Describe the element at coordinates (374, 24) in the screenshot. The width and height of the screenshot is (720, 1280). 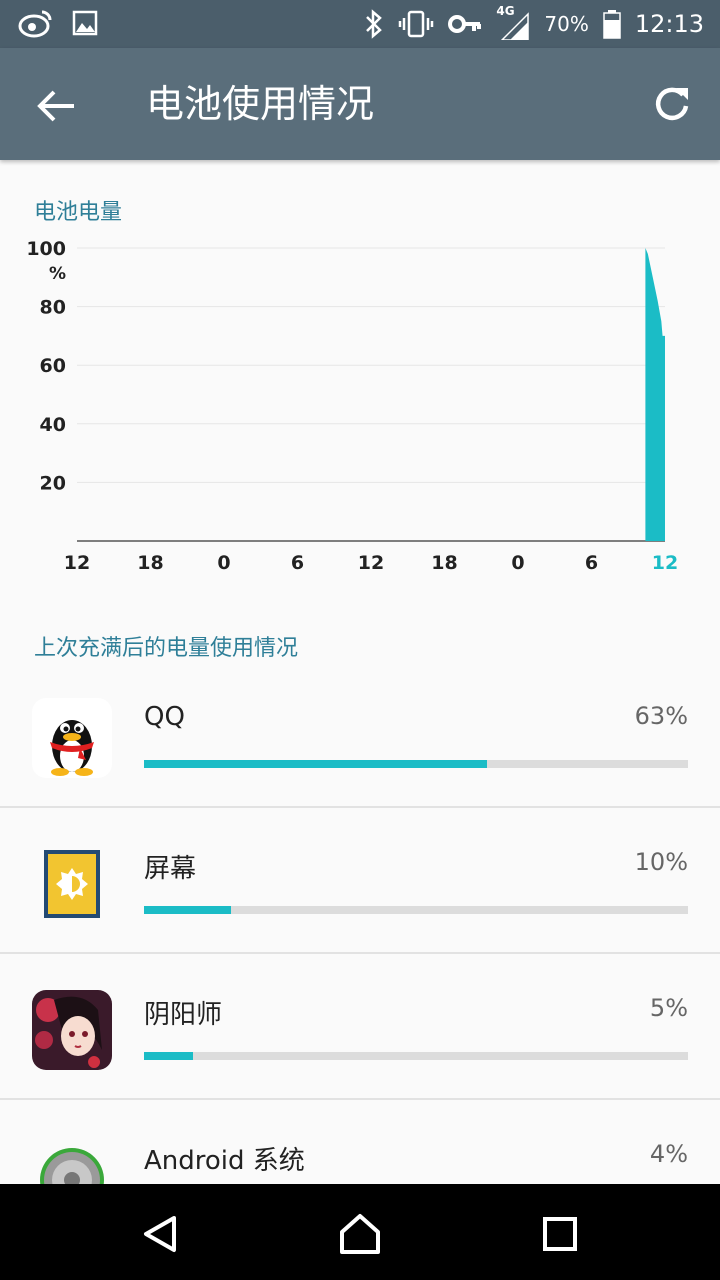
I see `bluetooth-icon` at that location.